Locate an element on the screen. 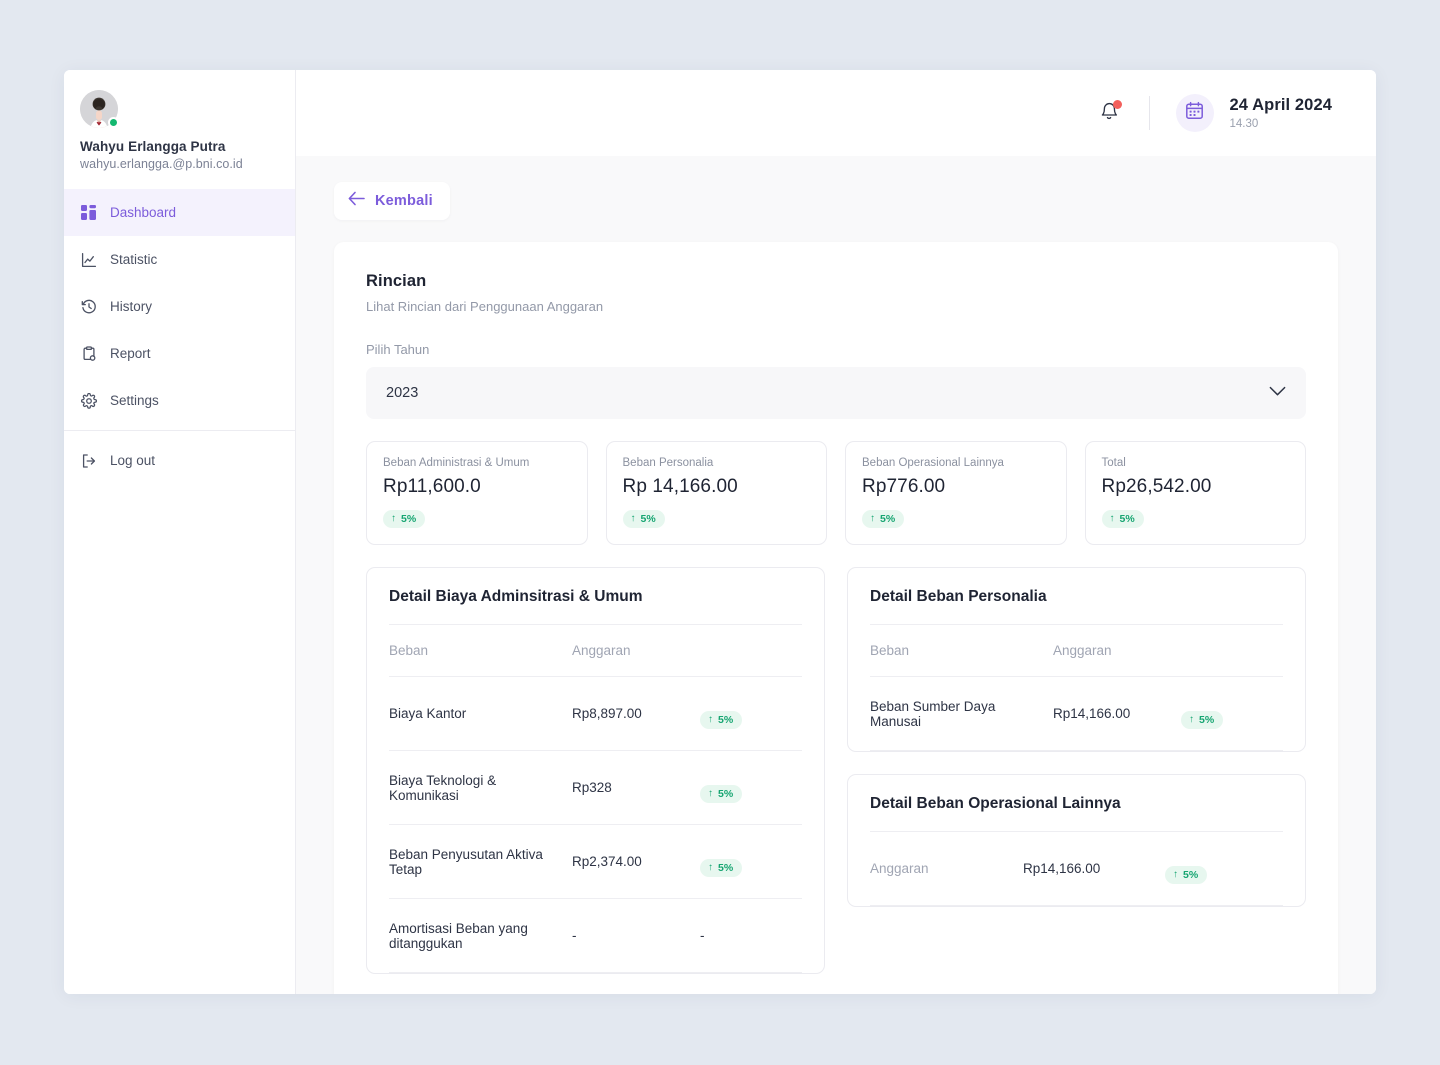  gear-icon is located at coordinates (88, 400).